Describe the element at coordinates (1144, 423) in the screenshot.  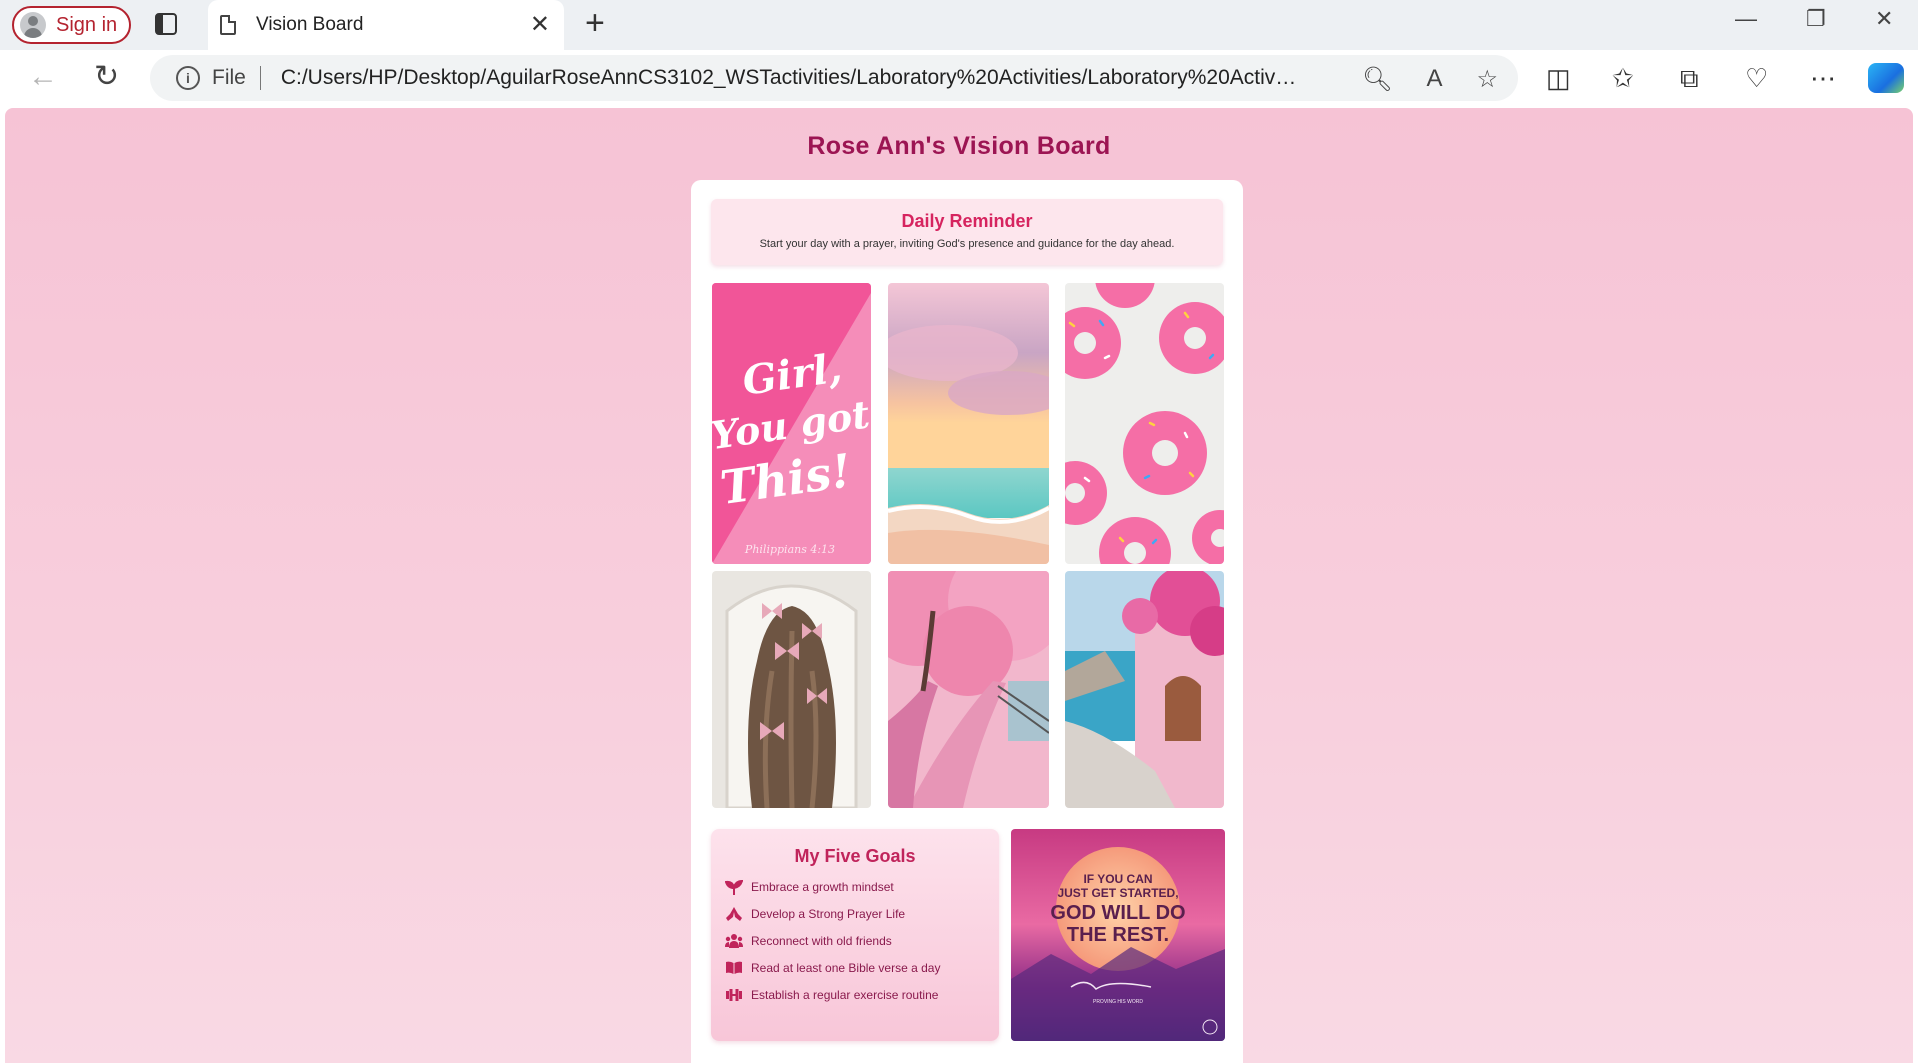
I see `pink-donuts-image` at that location.